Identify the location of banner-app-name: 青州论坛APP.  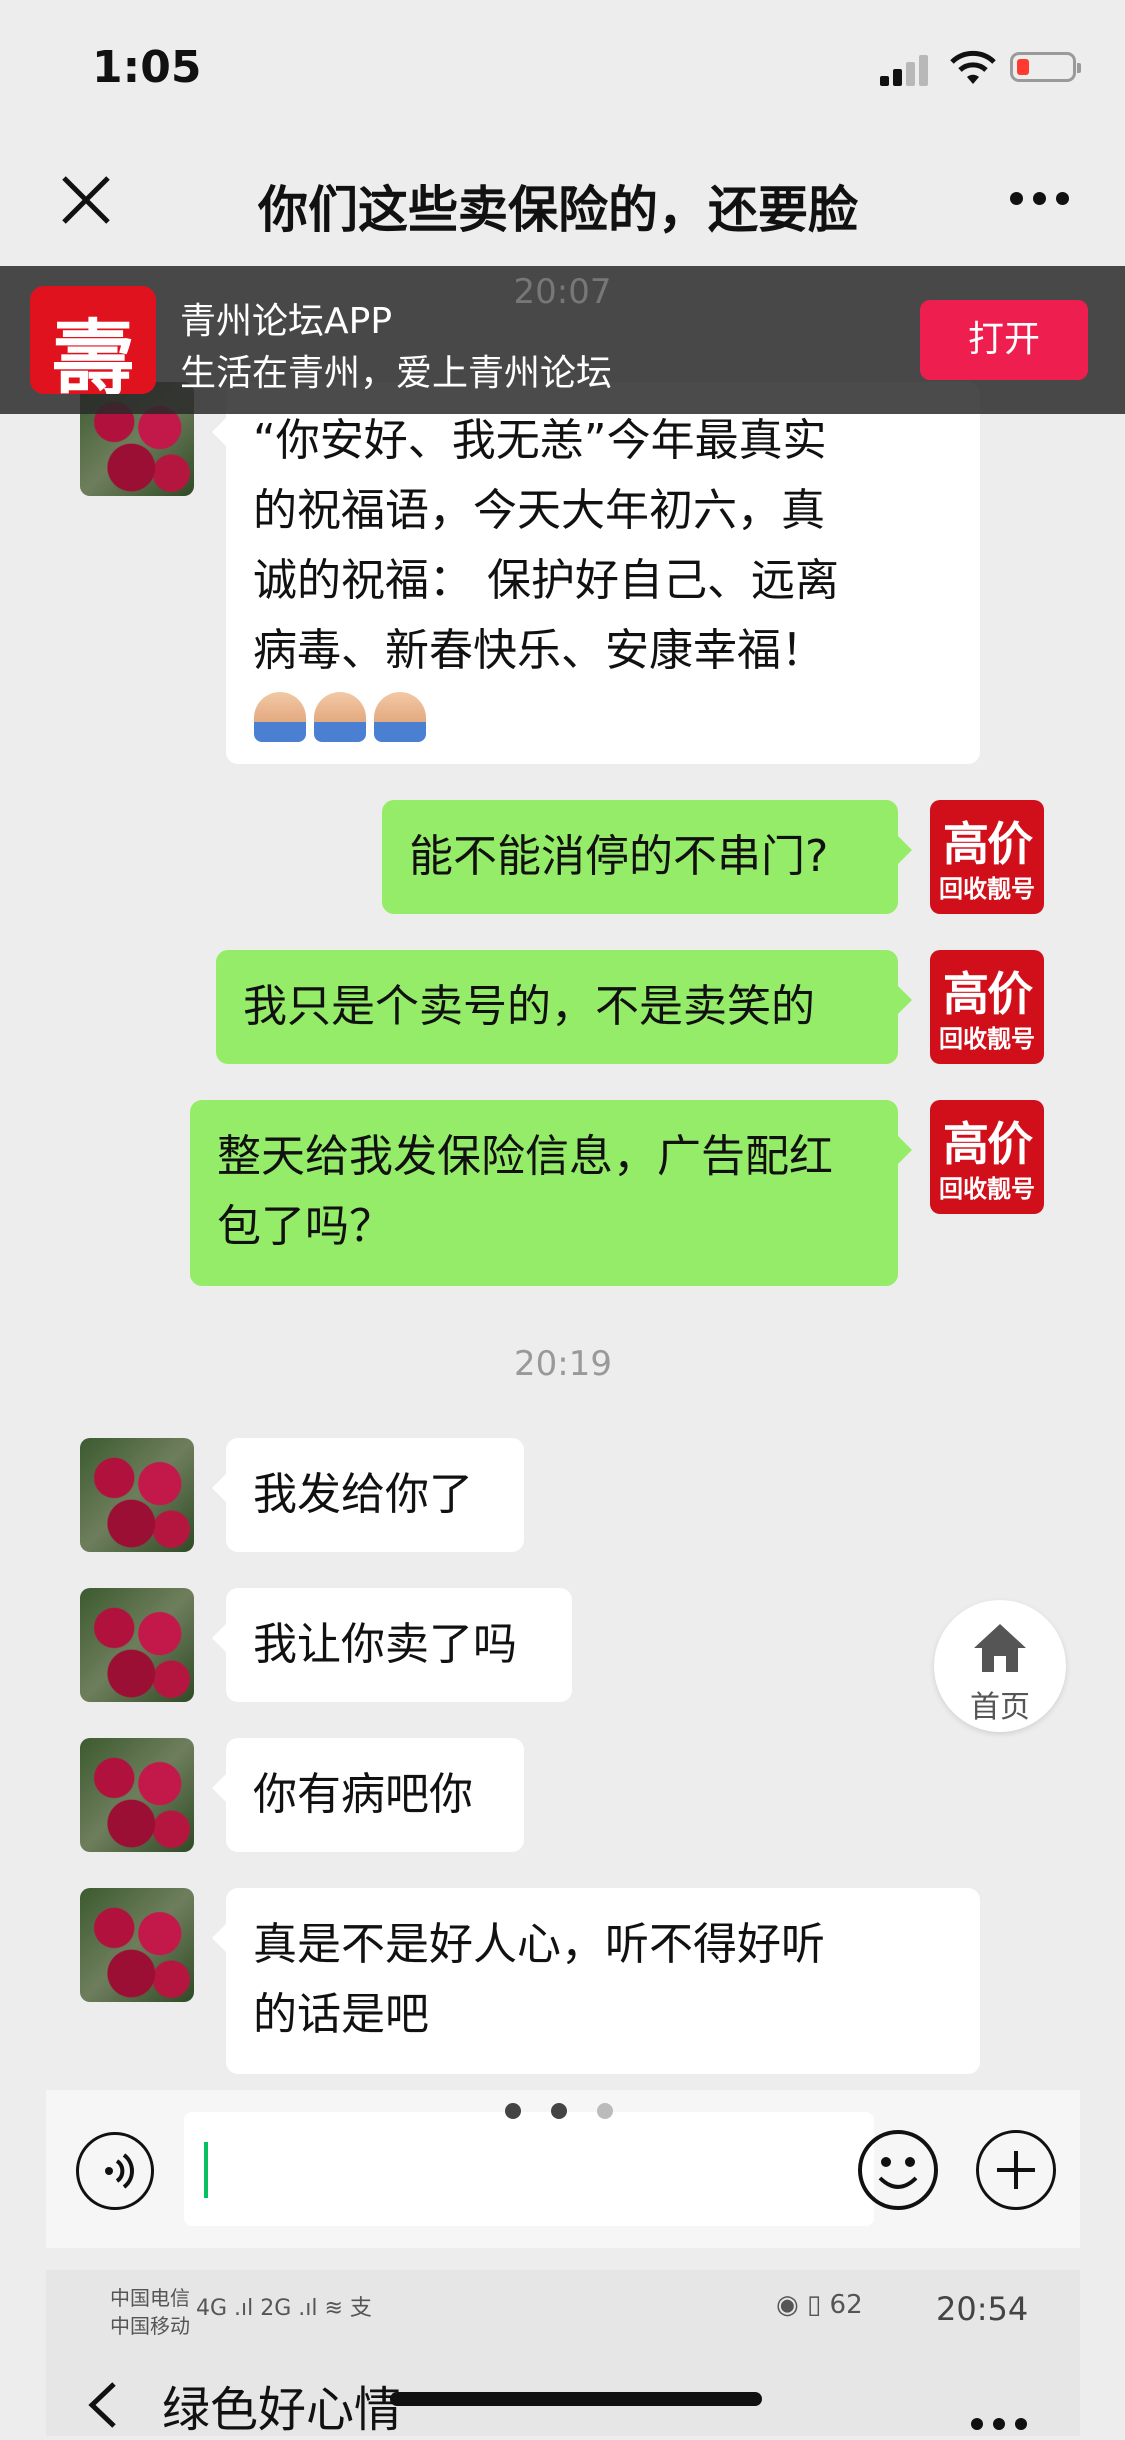
(286, 321).